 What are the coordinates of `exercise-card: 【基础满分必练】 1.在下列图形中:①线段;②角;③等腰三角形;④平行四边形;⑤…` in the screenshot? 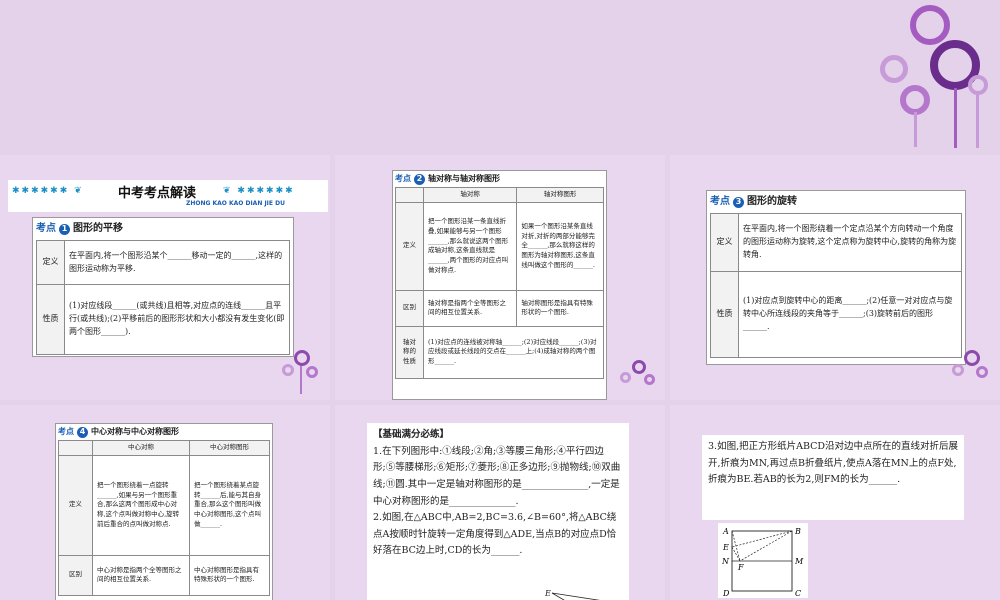 It's located at (498, 511).